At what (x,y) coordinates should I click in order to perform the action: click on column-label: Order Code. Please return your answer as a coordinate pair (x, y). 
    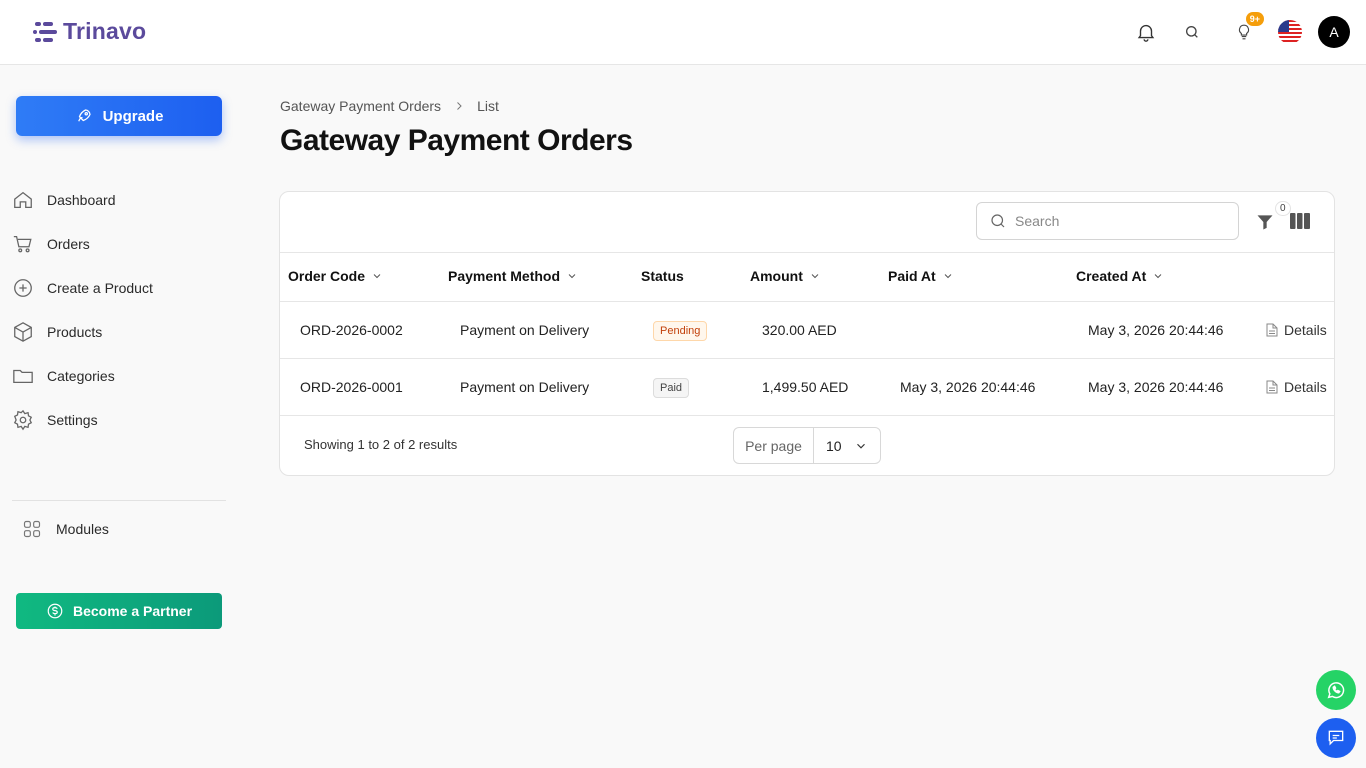
    Looking at the image, I should click on (327, 276).